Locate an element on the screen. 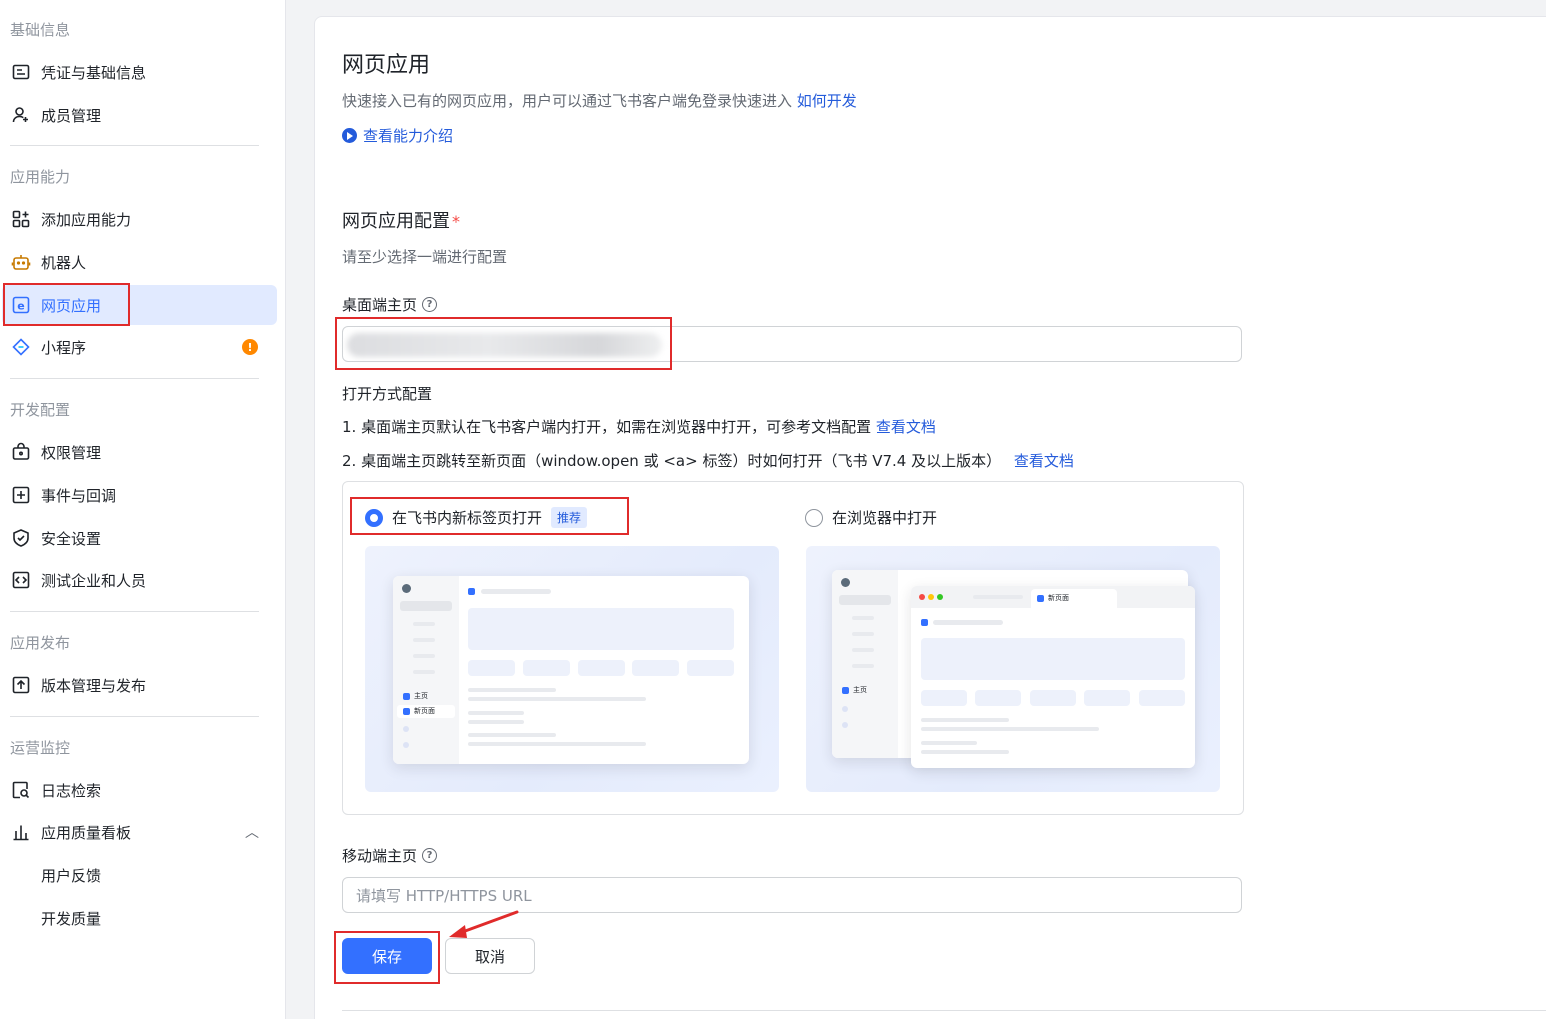  sidebar-item-credentials: 凭证与基础信息 is located at coordinates (139, 72).